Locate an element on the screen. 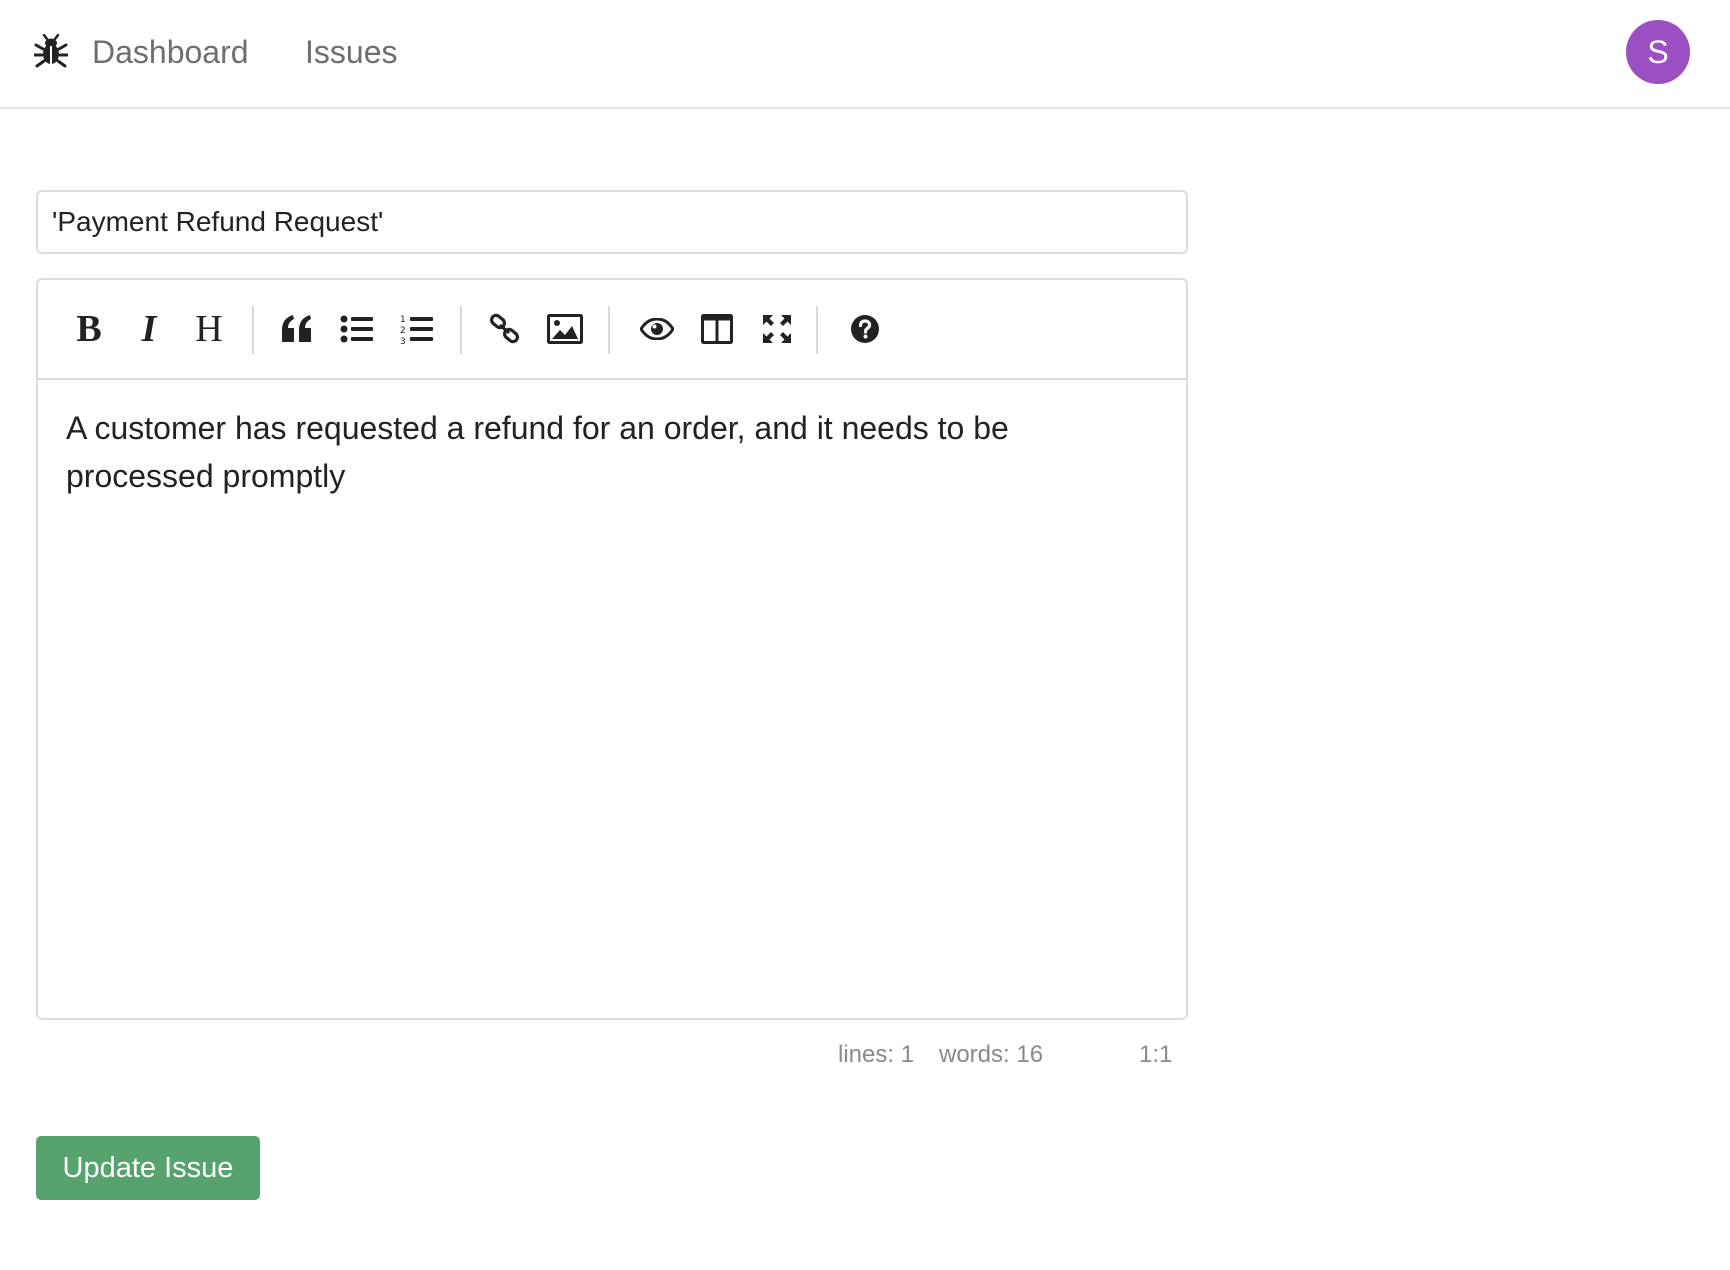 This screenshot has height=1270, width=1730. preview-eye-icon is located at coordinates (657, 329).